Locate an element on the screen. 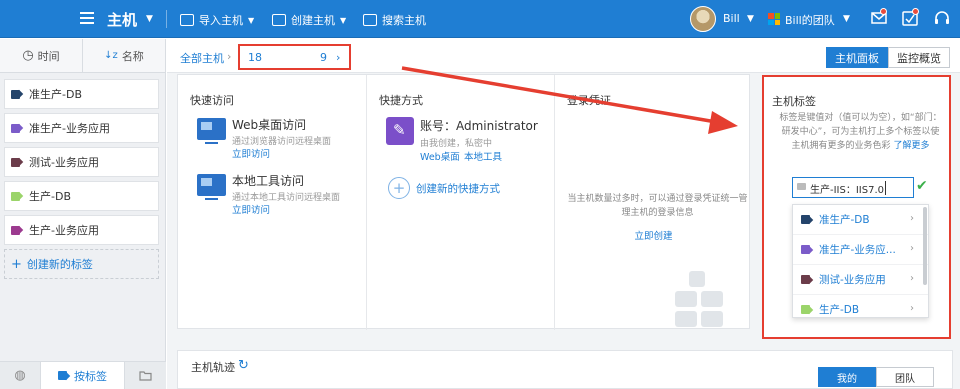 Image resolution: width=960 pixels, height=389 pixels. sort-by-time-tab: ◷ 时间 is located at coordinates (41, 55).